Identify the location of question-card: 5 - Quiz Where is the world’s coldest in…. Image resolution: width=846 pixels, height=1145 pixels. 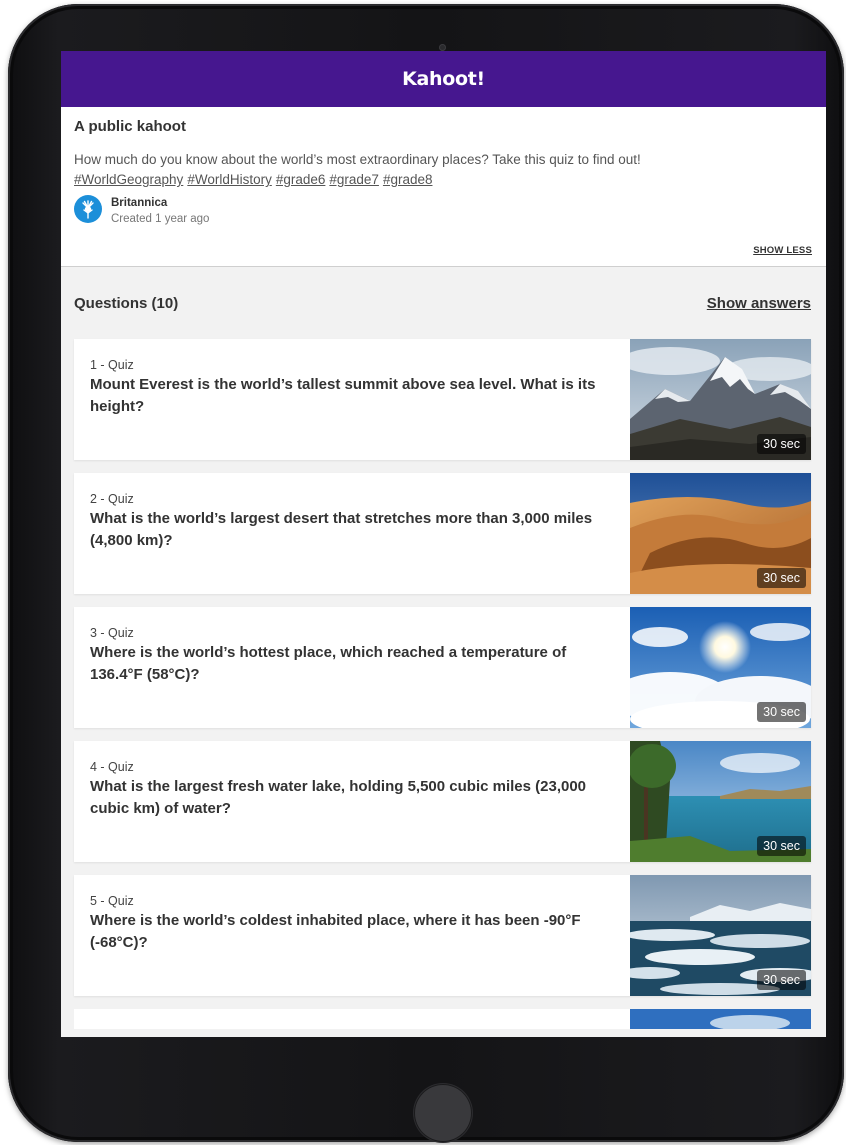
(442, 935).